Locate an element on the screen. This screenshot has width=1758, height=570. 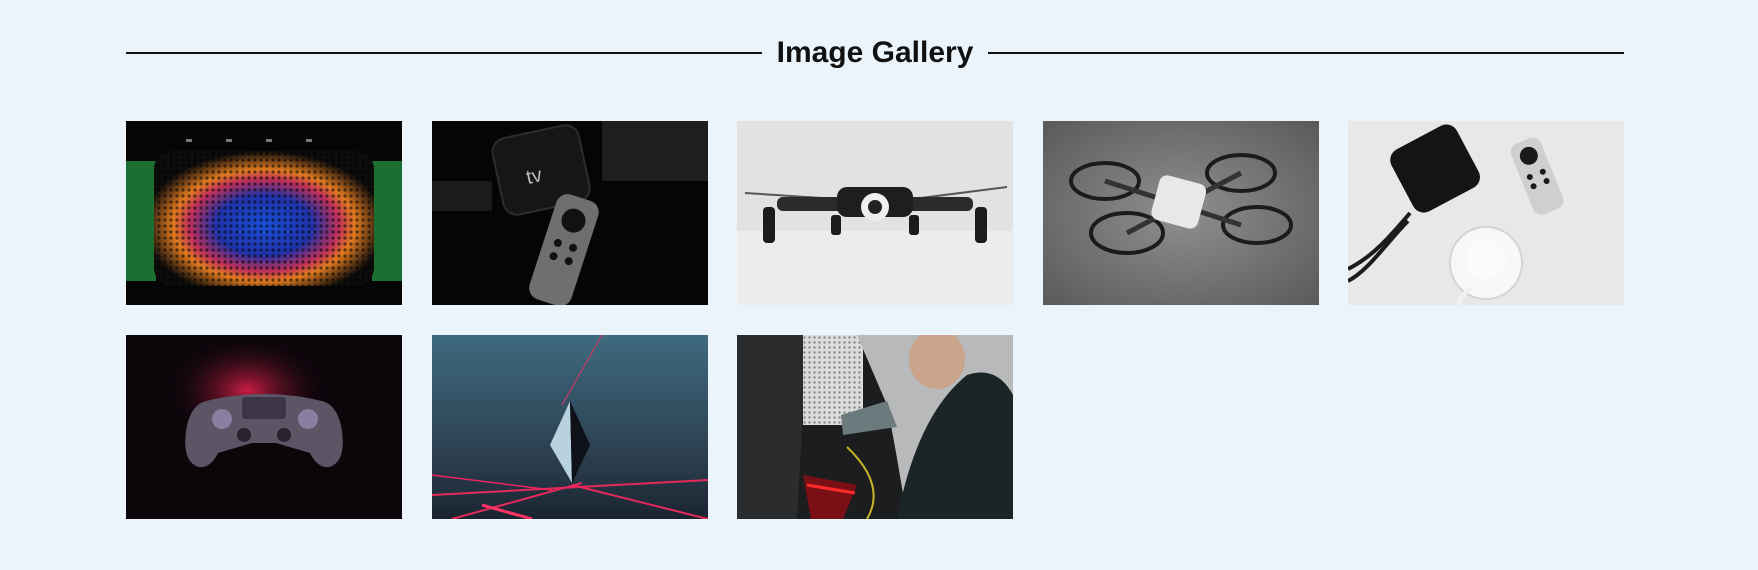
gallery-image-ev-charging is located at coordinates (875, 427).